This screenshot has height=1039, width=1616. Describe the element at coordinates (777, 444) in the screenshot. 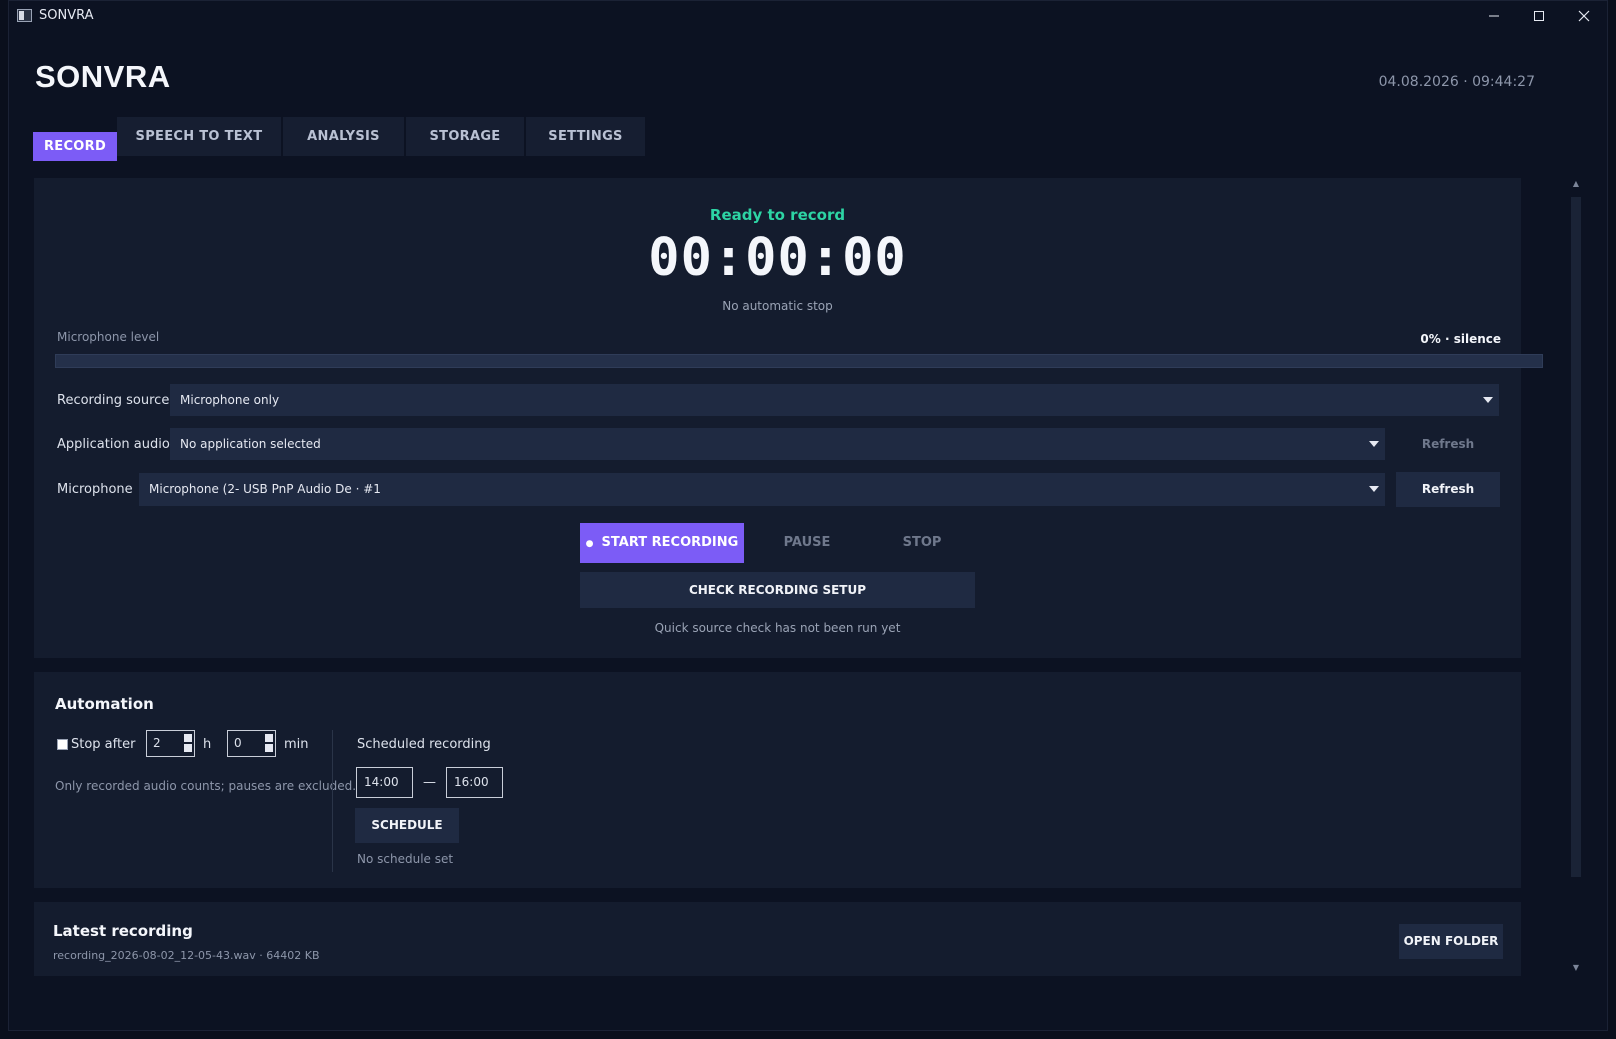

I see `application-audio-select: No application selected` at that location.